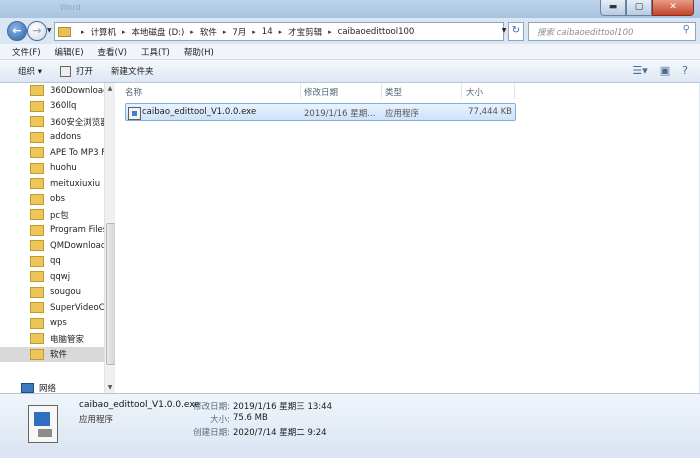 The height and width of the screenshot is (458, 700). What do you see at coordinates (350, 71) in the screenshot?
I see `command-bar: 组织 ▾ 打开 新建文件夹 ☰▾ ▣ ?` at bounding box center [350, 71].